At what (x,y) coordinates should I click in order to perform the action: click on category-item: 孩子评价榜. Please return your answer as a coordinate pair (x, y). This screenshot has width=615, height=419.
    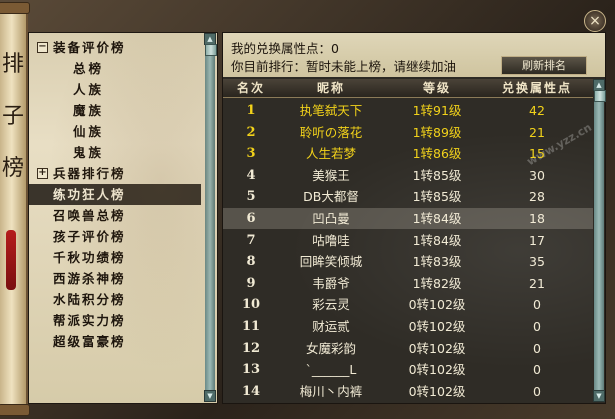
    Looking at the image, I should click on (115, 236).